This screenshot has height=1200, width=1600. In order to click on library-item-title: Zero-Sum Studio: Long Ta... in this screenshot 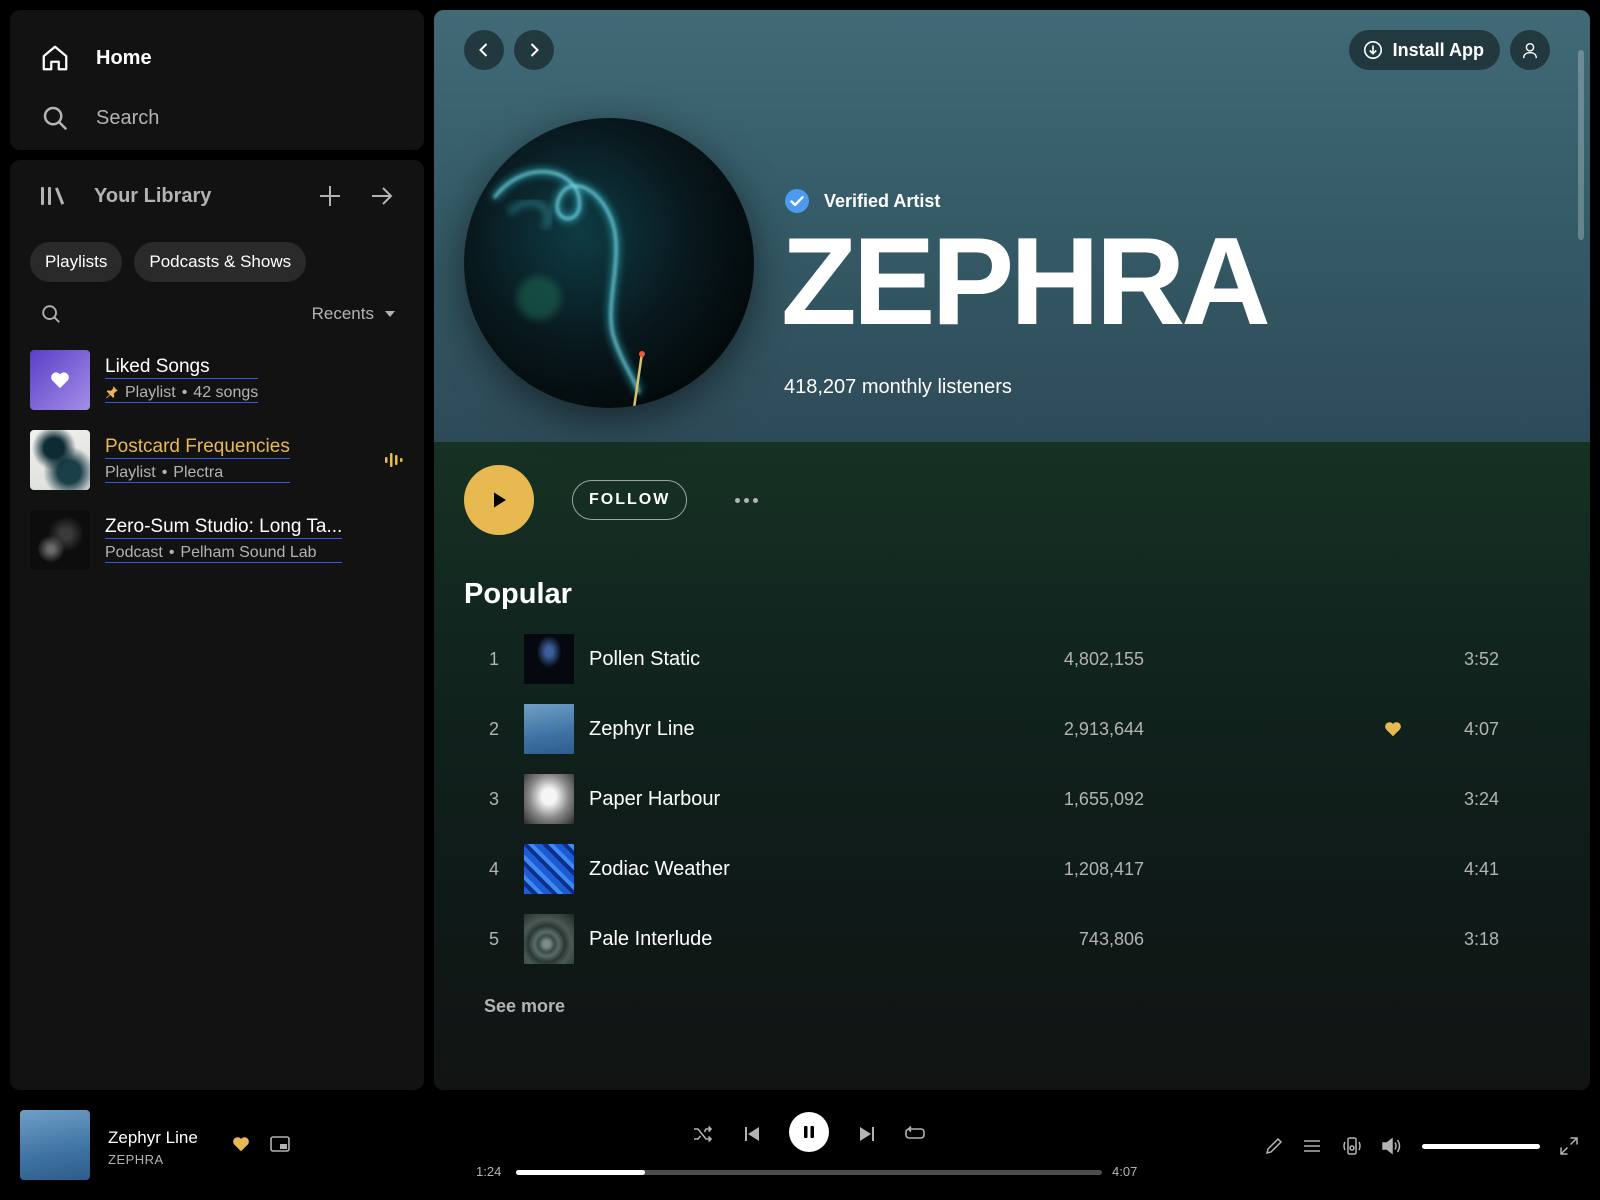, I will do `click(224, 527)`.